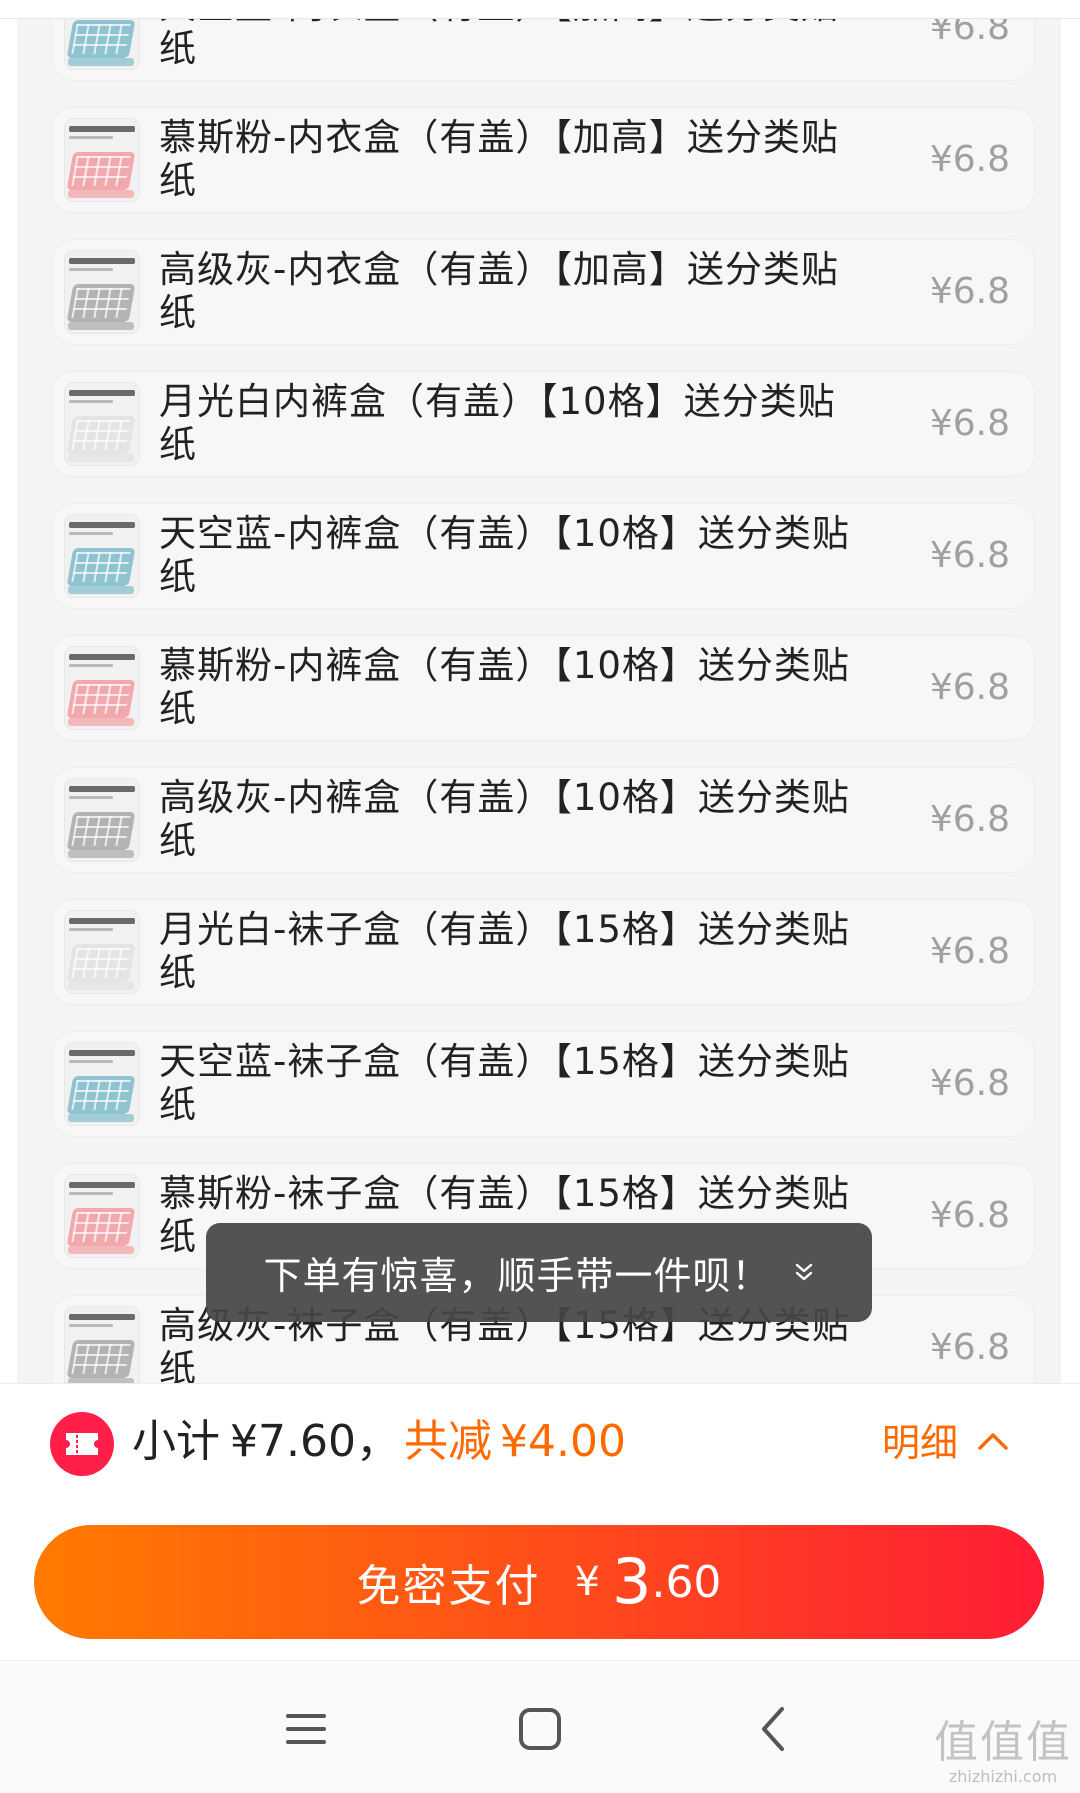  I want to click on sku-option-name: 高级灰-内裤盒（有盖）【10格】送分类贴纸, so click(504, 819).